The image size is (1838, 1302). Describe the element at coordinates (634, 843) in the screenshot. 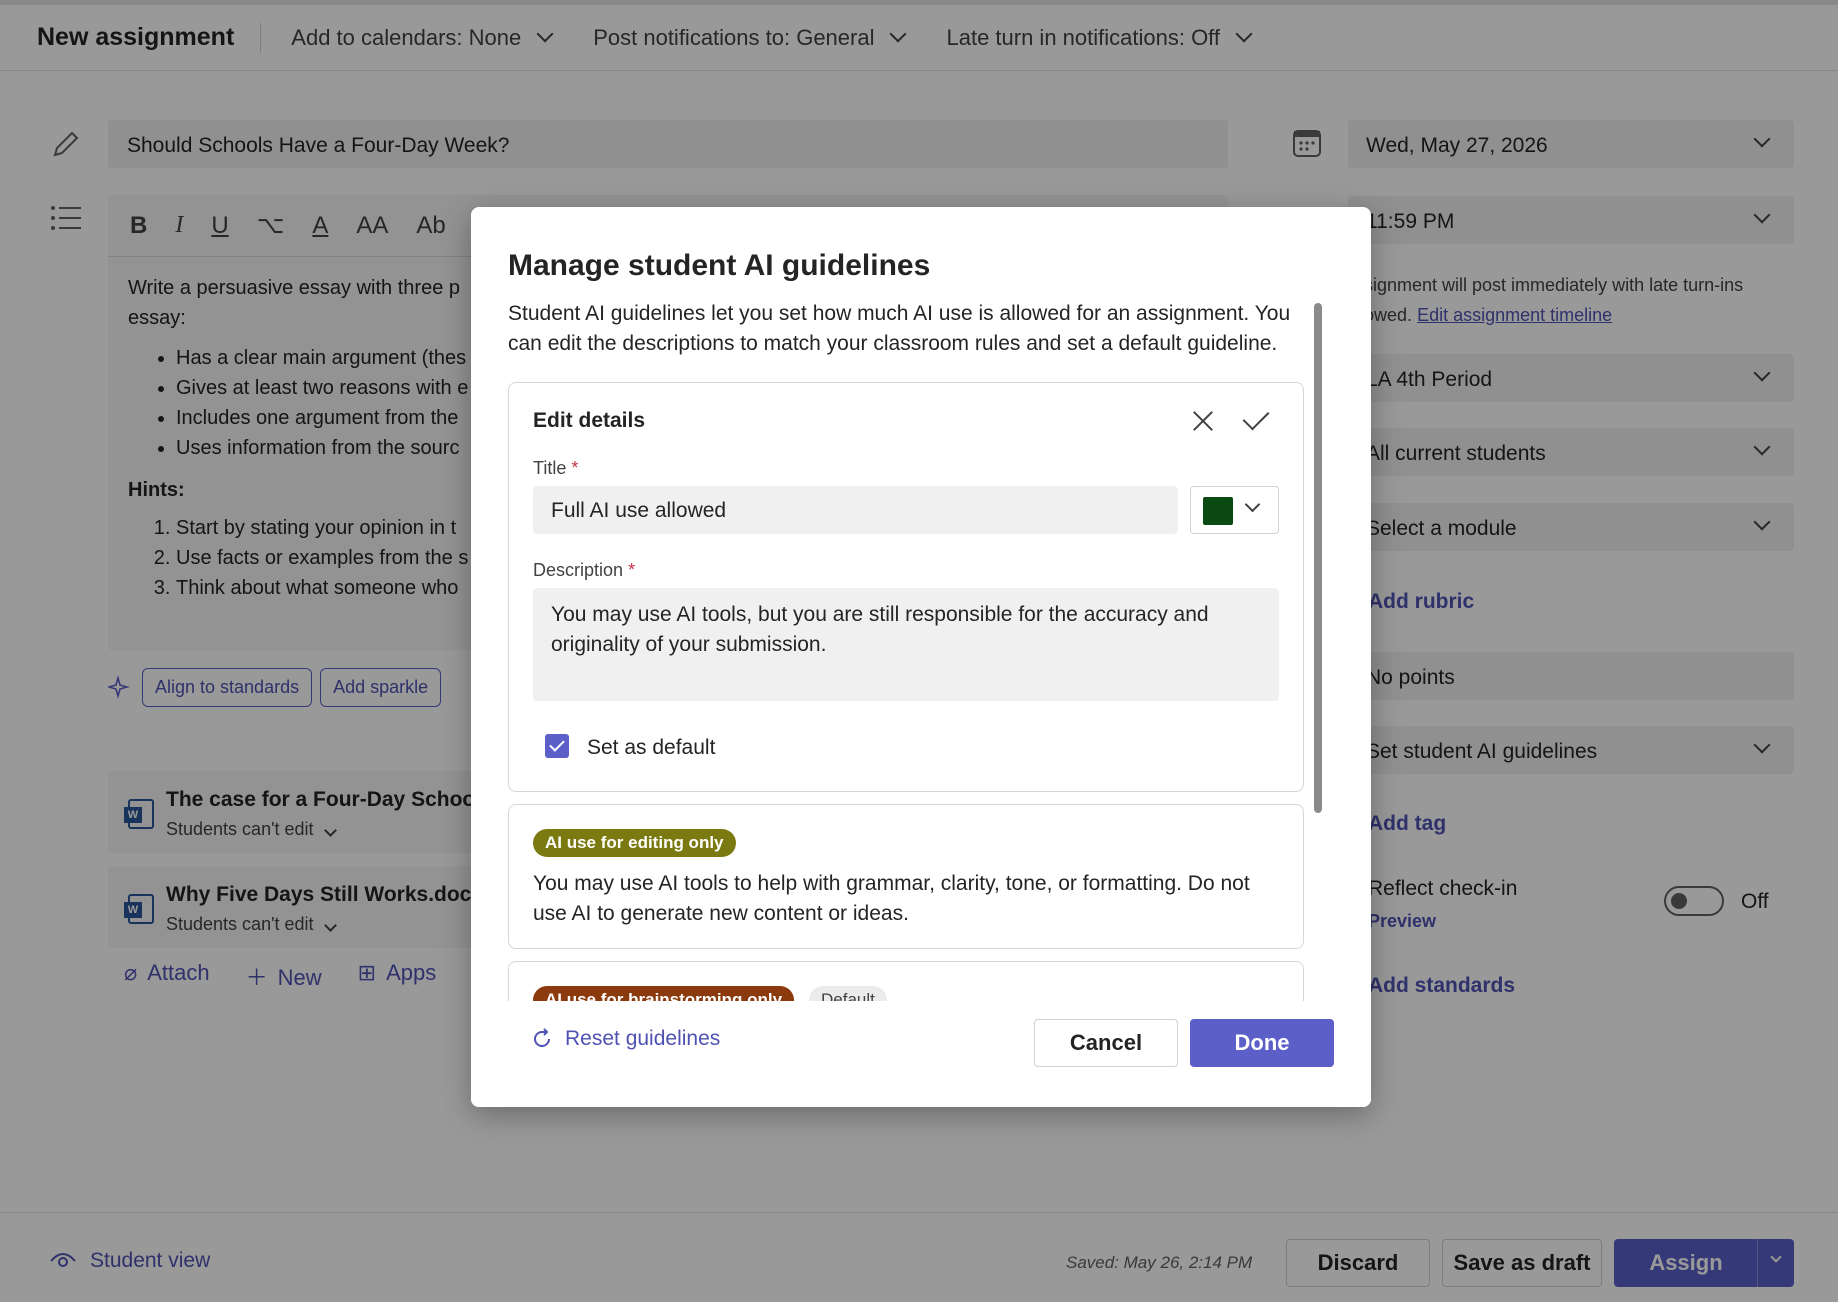

I see `guideline-badge: AI use for editing only` at that location.